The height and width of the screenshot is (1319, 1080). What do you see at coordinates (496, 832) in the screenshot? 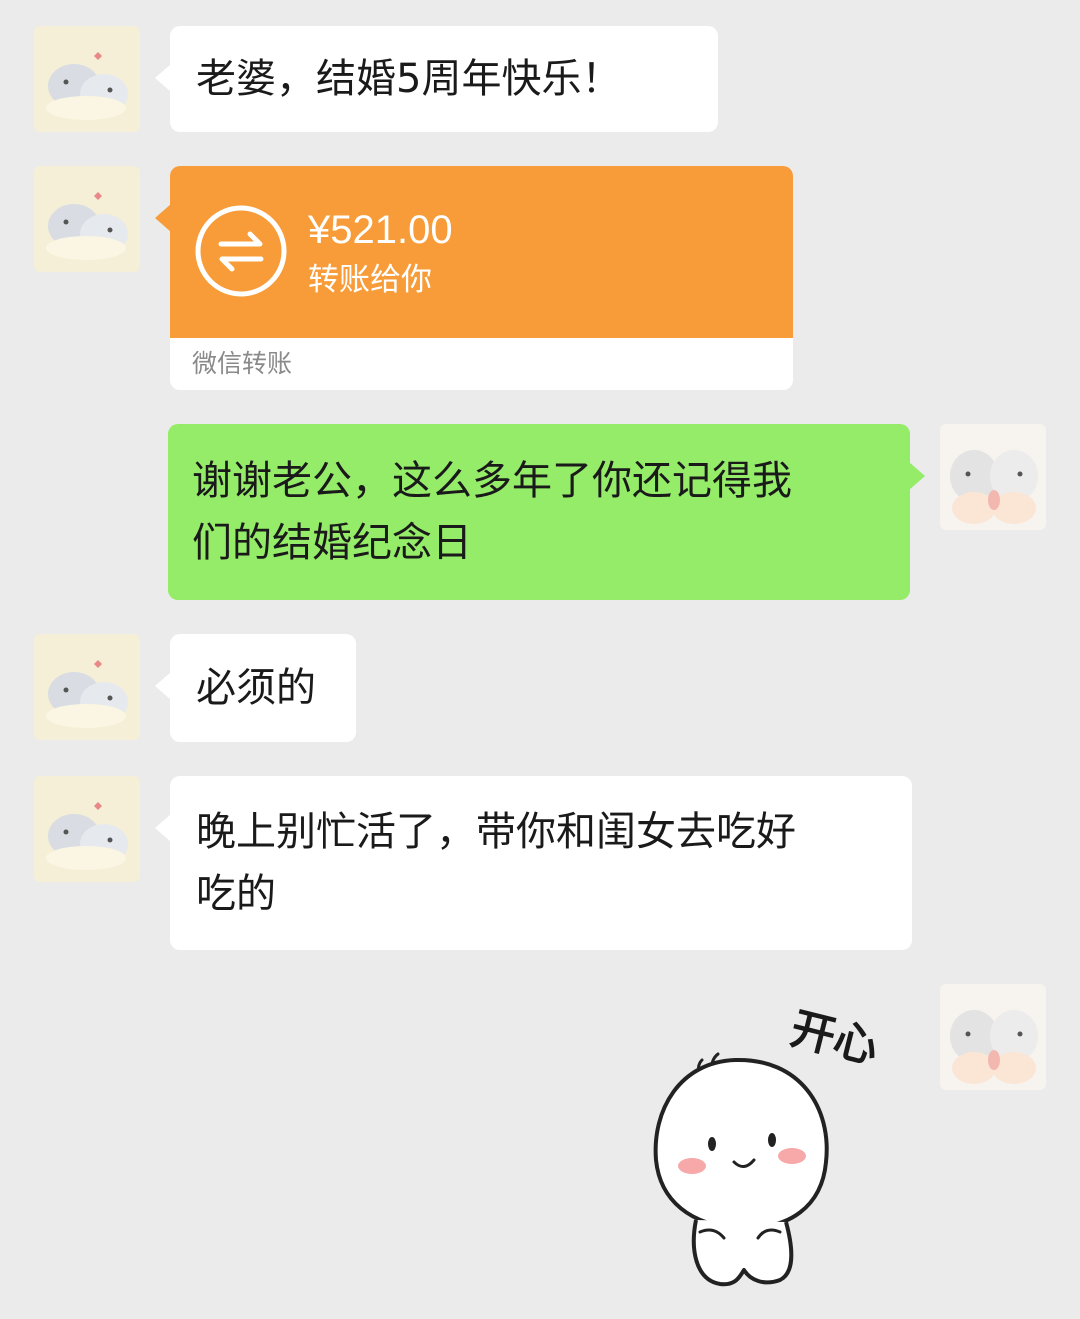
I see `message-text-line: 晚上别忙活了，带你和闺女去吃好` at bounding box center [496, 832].